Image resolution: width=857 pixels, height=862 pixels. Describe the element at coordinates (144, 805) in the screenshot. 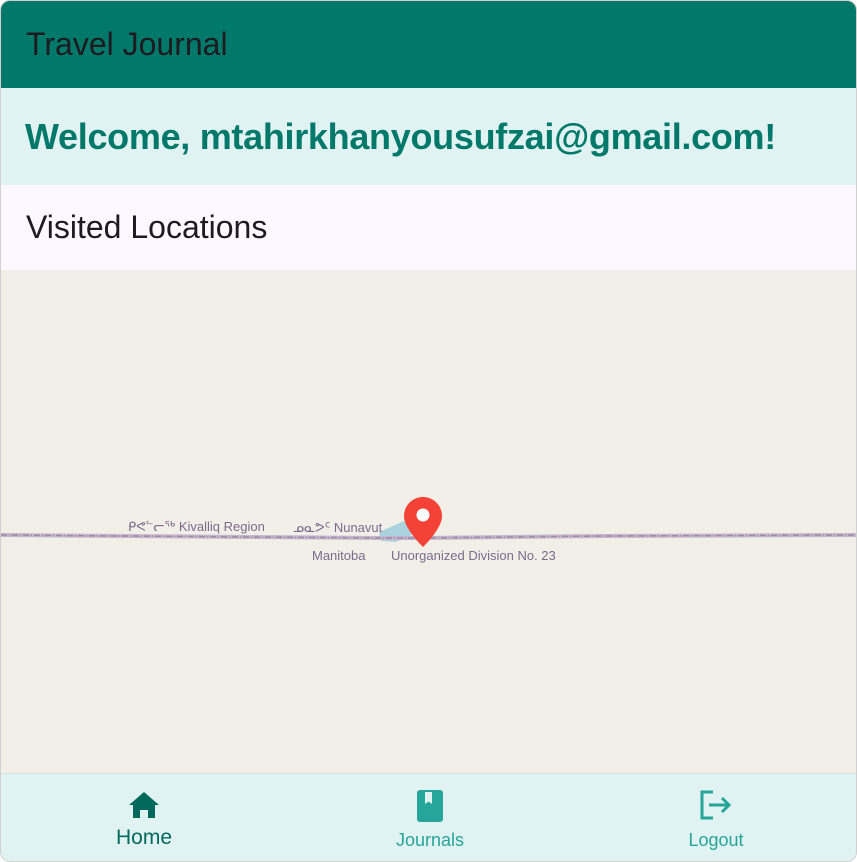

I see `home-icon` at that location.